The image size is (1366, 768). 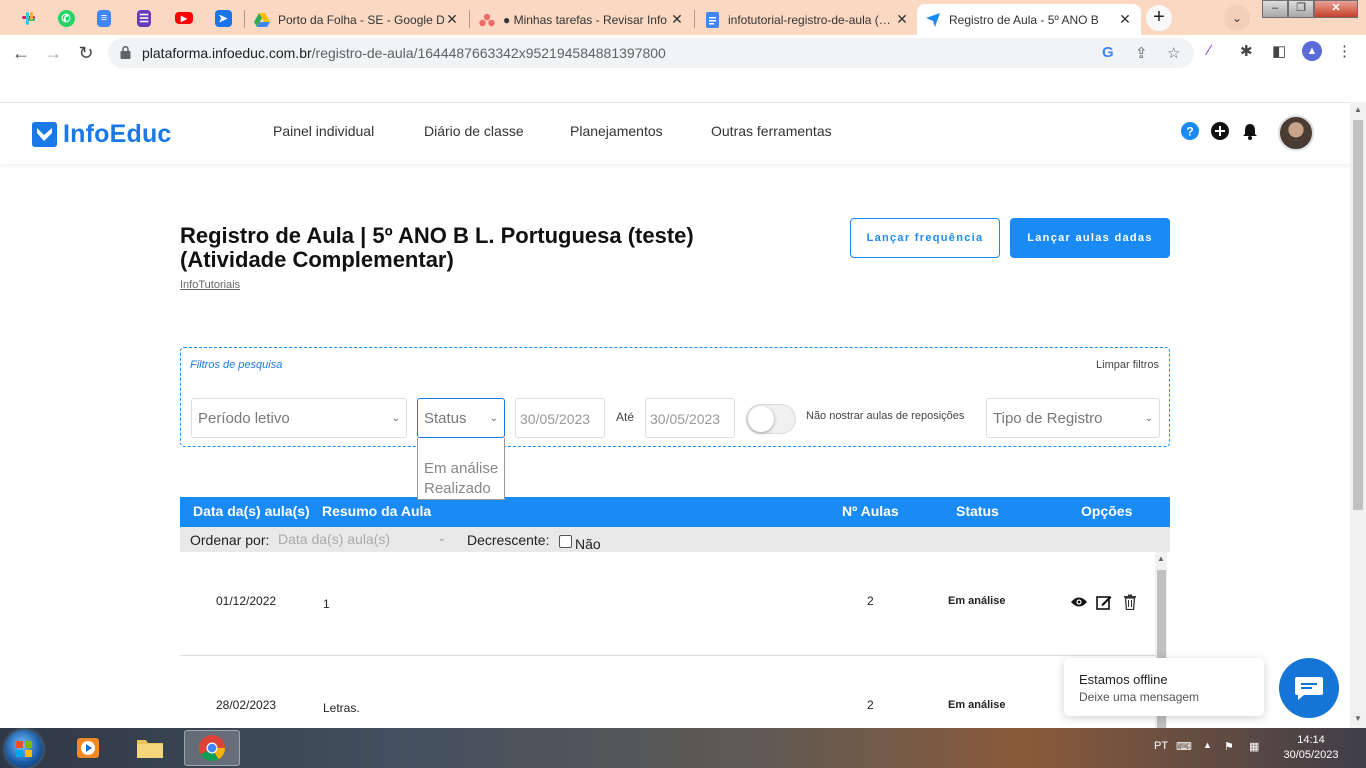 I want to click on google-docs-icon: ≡, so click(x=104, y=18).